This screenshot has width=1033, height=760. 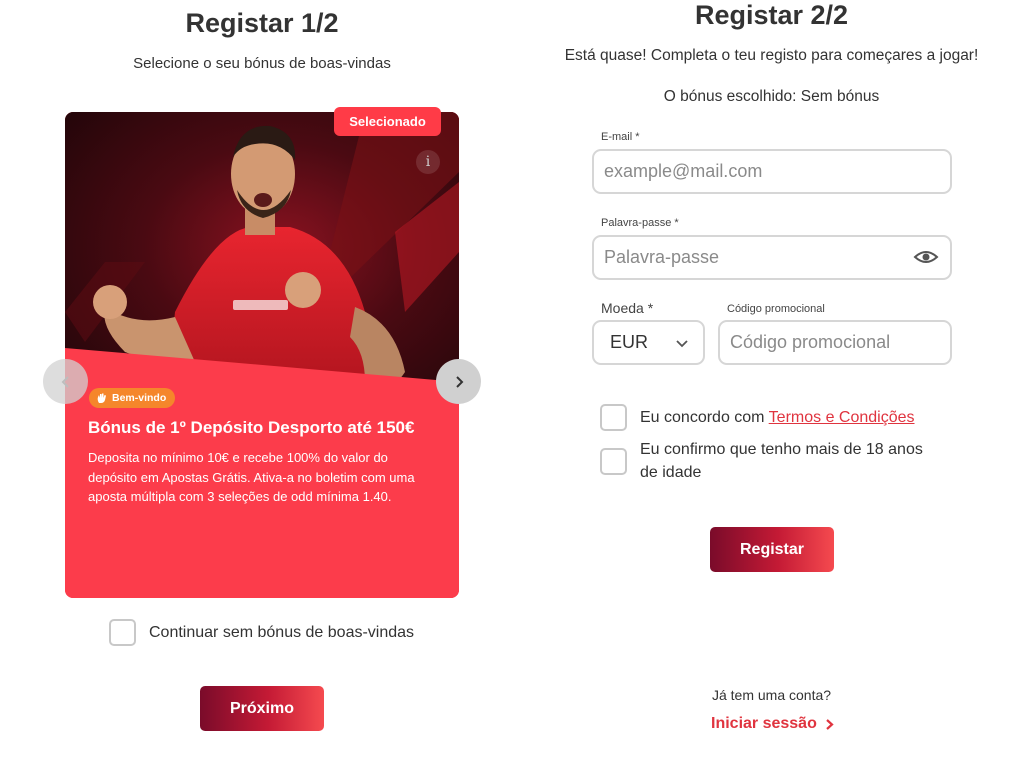 What do you see at coordinates (122, 632) in the screenshot?
I see `no-bonus-checkbox` at bounding box center [122, 632].